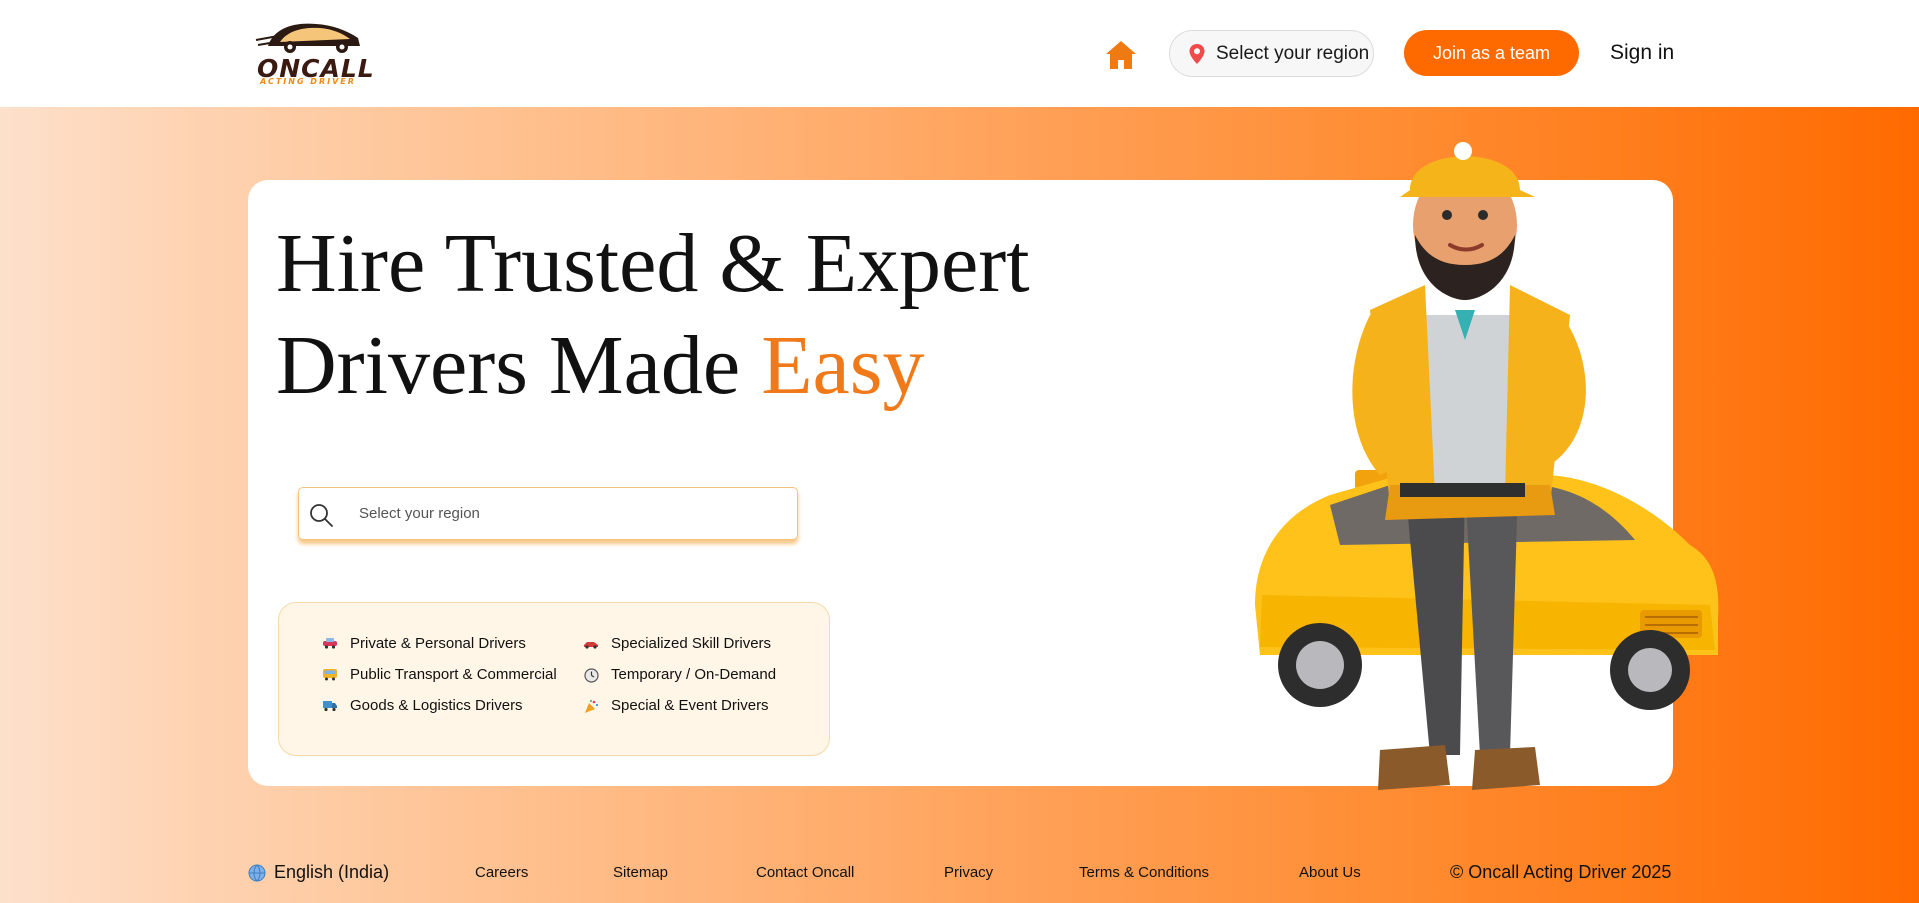 This screenshot has width=1919, height=903. Describe the element at coordinates (968, 872) in the screenshot. I see `footer-link-privacy: Privacy` at that location.